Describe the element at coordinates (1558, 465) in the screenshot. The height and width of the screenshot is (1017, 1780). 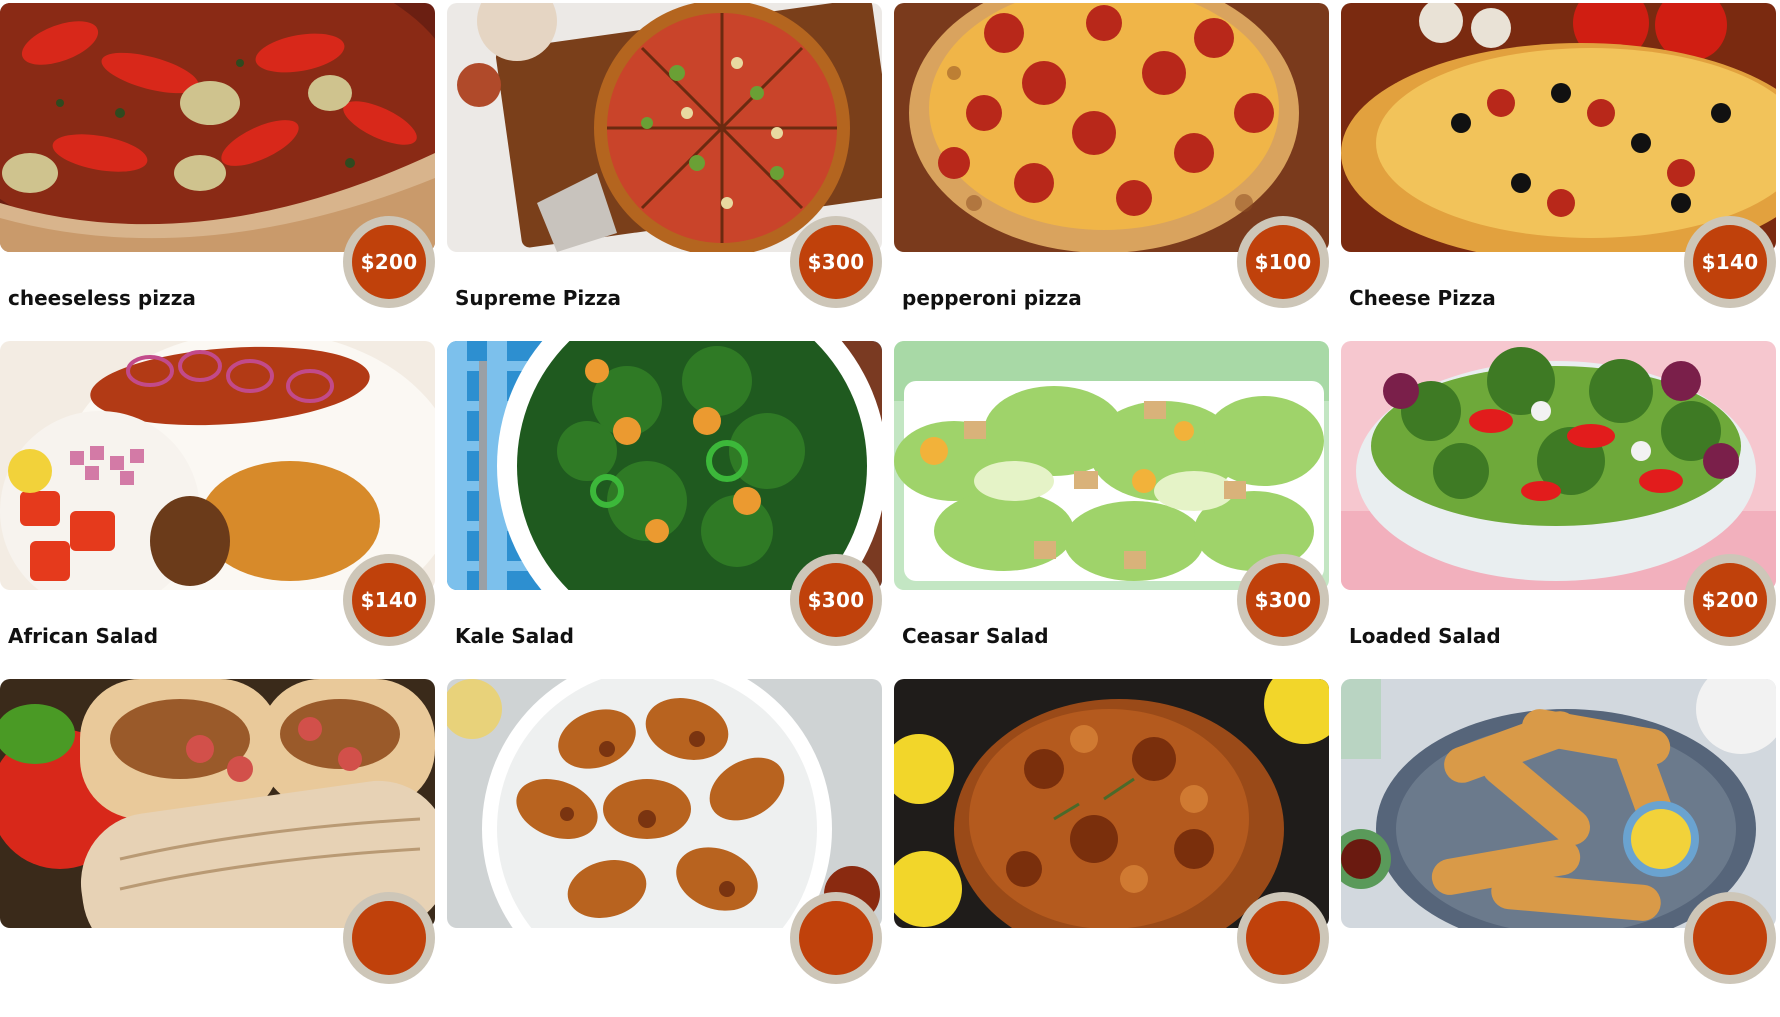
I see `food-image-salad-loaded-bowl` at that location.